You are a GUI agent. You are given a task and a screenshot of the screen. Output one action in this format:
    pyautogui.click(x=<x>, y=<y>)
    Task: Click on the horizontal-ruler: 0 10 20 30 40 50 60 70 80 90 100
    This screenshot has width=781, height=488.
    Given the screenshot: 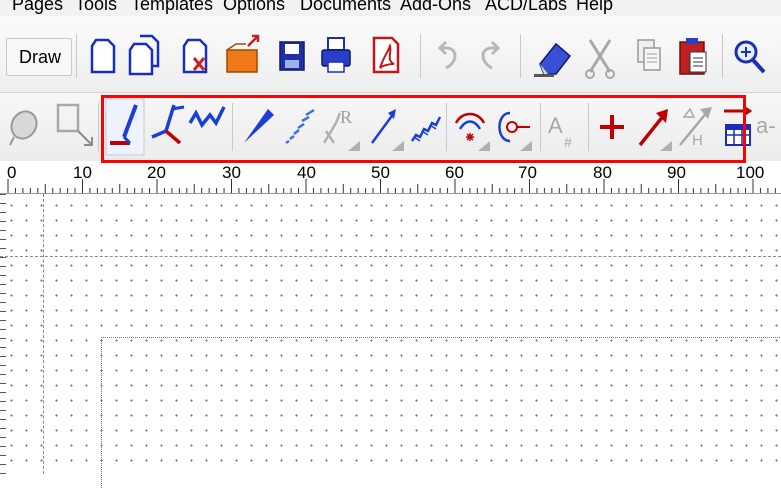 What is the action you would take?
    pyautogui.click(x=390, y=178)
    